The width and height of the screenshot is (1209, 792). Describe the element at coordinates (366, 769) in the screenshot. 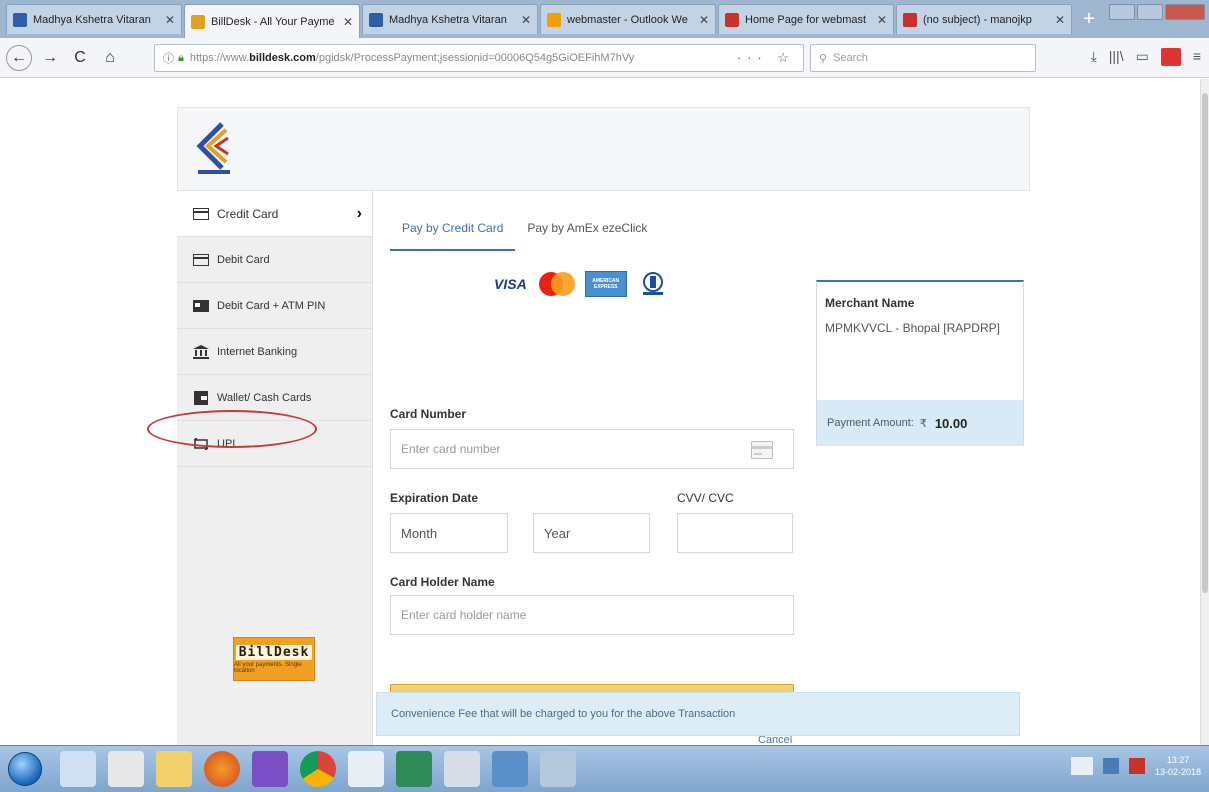

I see `taskbar-chart-icon` at that location.